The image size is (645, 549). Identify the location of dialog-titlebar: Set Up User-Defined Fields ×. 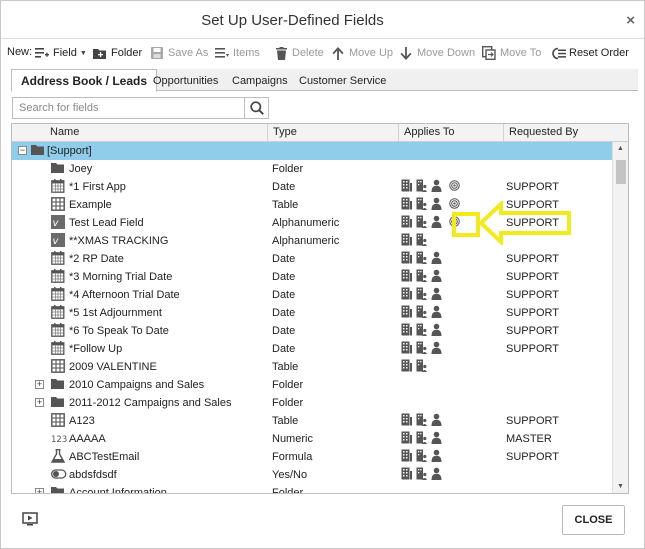
(322, 20).